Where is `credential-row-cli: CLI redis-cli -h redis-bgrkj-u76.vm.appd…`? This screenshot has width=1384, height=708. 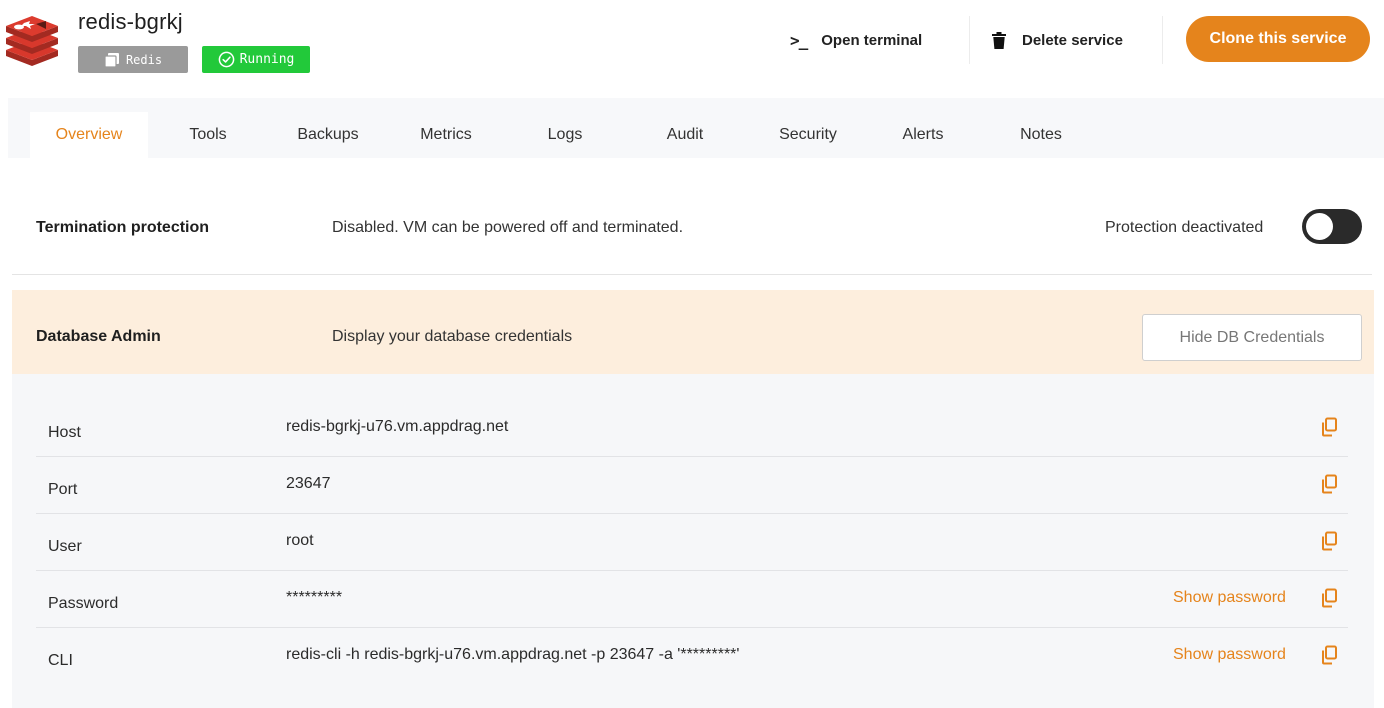
credential-row-cli: CLI redis-cli -h redis-bgrkj-u76.vm.appd… is located at coordinates (692, 656).